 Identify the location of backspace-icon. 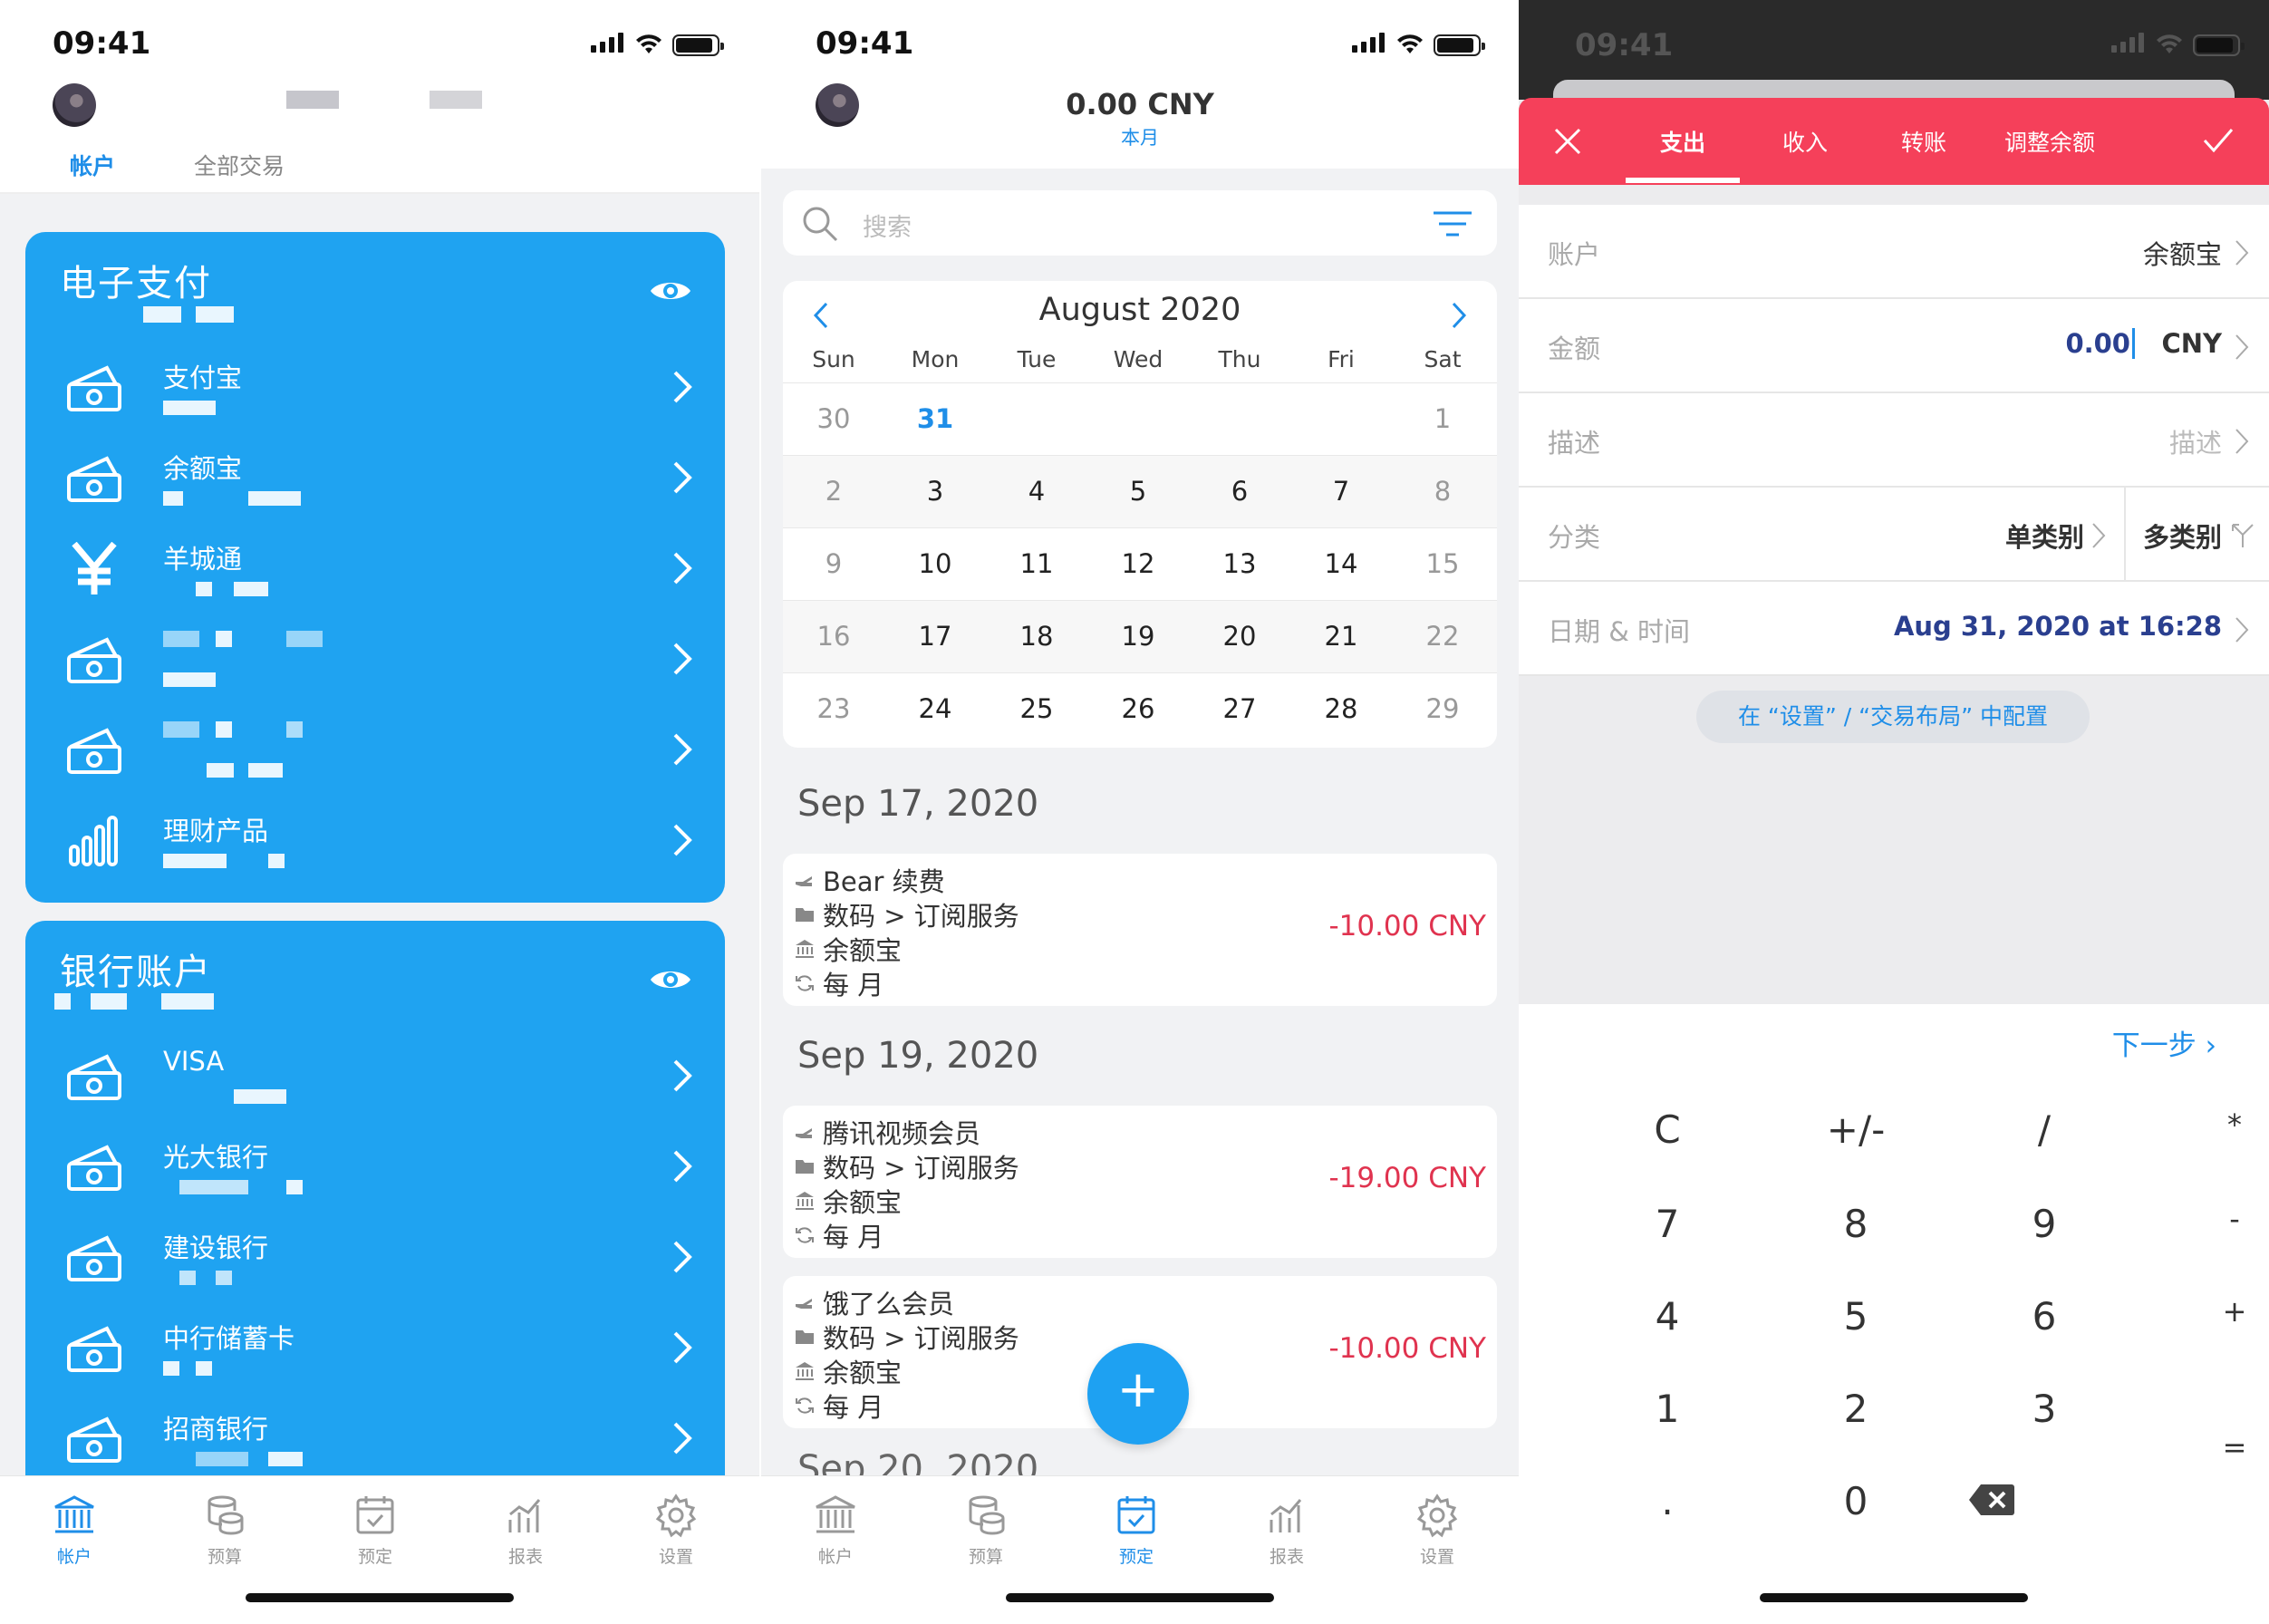
(1992, 1500).